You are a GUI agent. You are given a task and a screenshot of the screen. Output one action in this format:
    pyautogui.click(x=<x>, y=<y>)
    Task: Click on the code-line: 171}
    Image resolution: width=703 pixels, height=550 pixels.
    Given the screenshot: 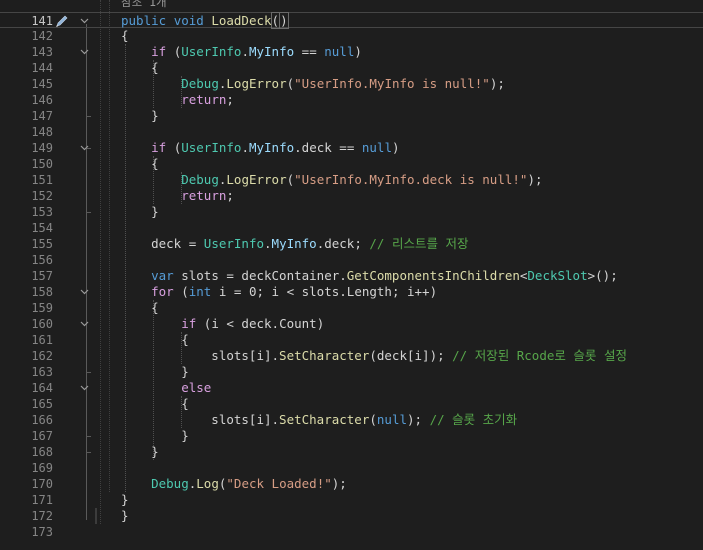 What is the action you would take?
    pyautogui.click(x=351, y=500)
    